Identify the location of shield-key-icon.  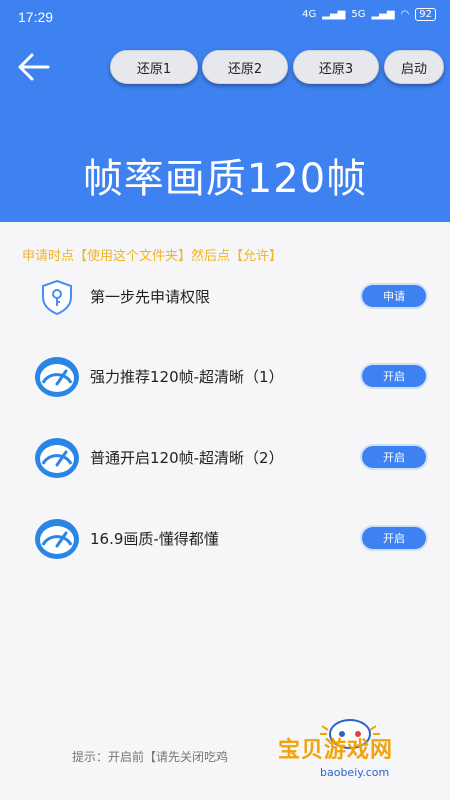
(57, 297).